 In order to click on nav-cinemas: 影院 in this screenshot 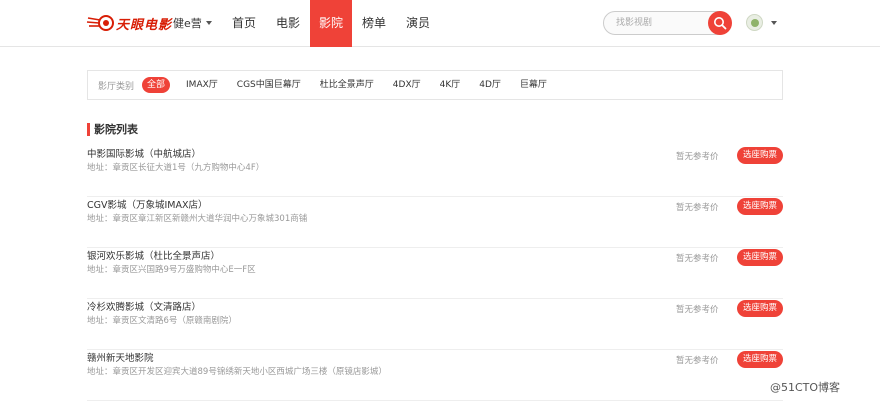, I will do `click(331, 23)`.